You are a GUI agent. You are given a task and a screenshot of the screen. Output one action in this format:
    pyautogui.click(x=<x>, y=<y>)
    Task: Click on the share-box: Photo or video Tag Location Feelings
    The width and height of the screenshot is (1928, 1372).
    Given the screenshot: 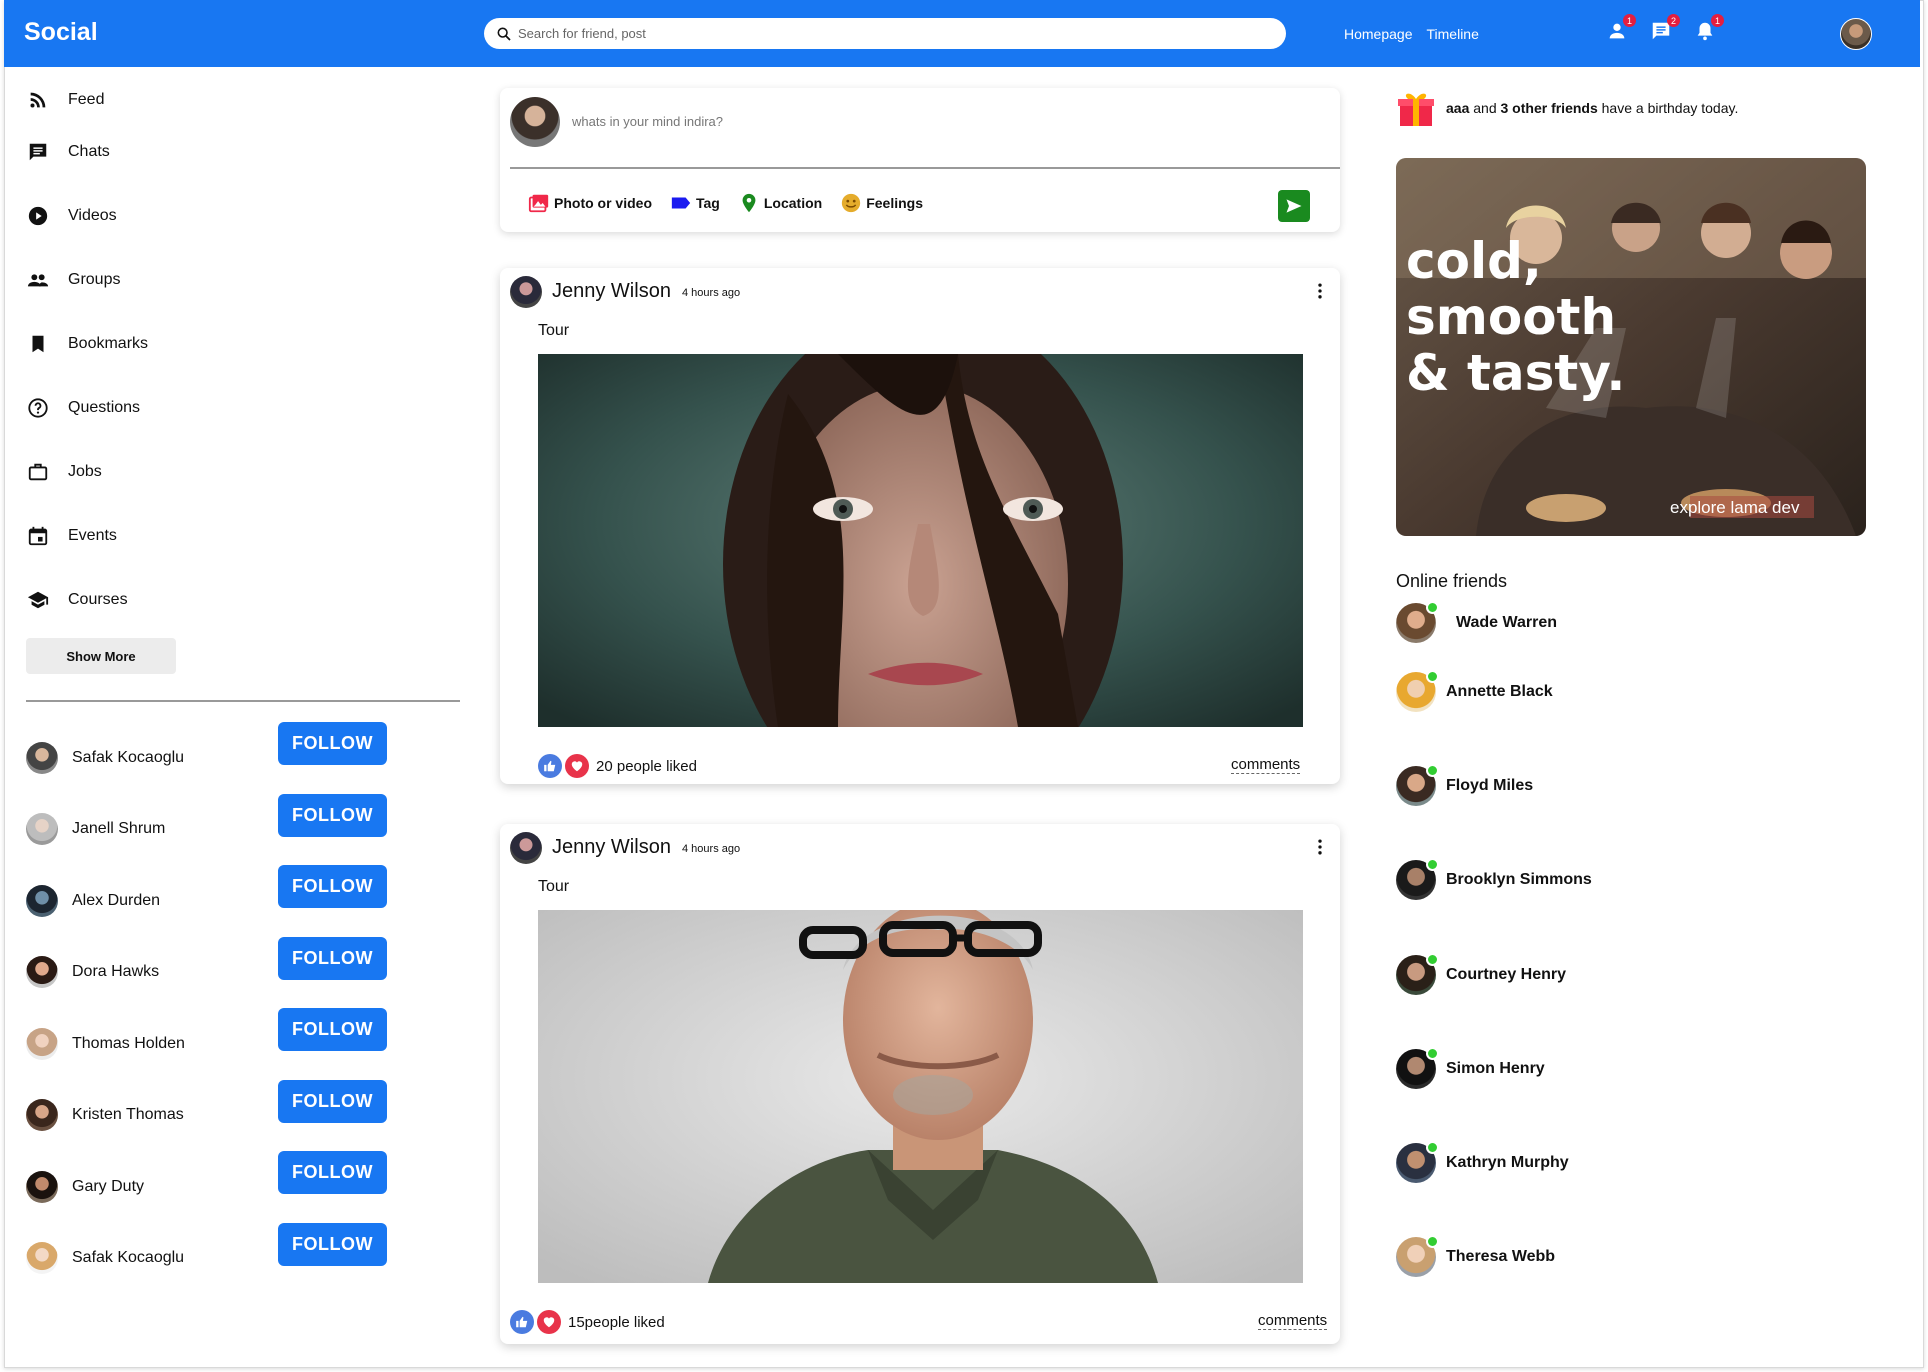 What is the action you would take?
    pyautogui.click(x=920, y=160)
    